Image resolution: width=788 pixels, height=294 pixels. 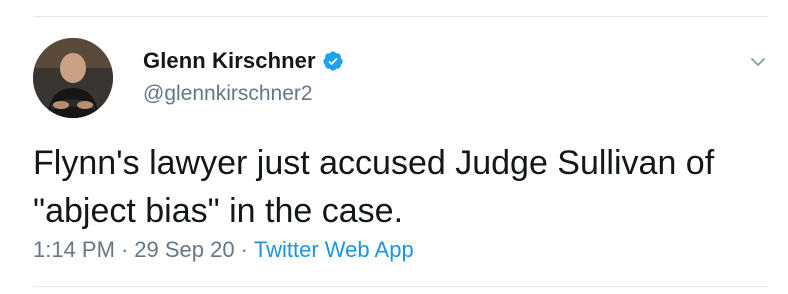 What do you see at coordinates (334, 249) in the screenshot?
I see `tweet-source-link: Twitter Web App` at bounding box center [334, 249].